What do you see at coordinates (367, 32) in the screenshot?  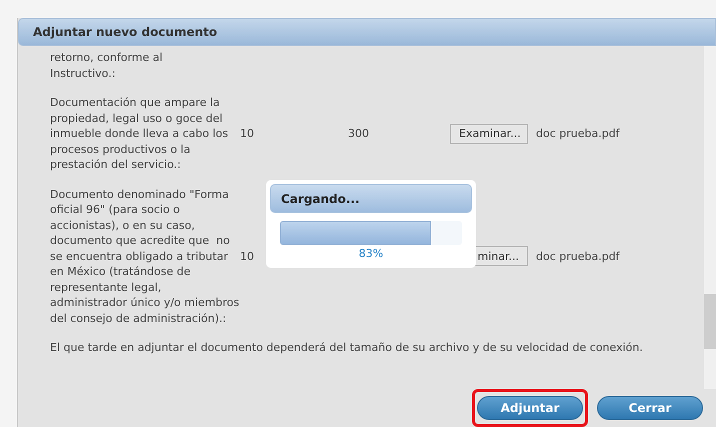 I see `dialog-title: Adjuntar nuevo documento` at bounding box center [367, 32].